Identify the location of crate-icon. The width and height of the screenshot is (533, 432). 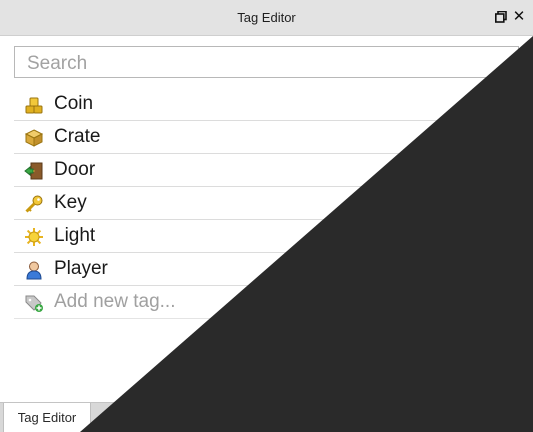
(34, 138).